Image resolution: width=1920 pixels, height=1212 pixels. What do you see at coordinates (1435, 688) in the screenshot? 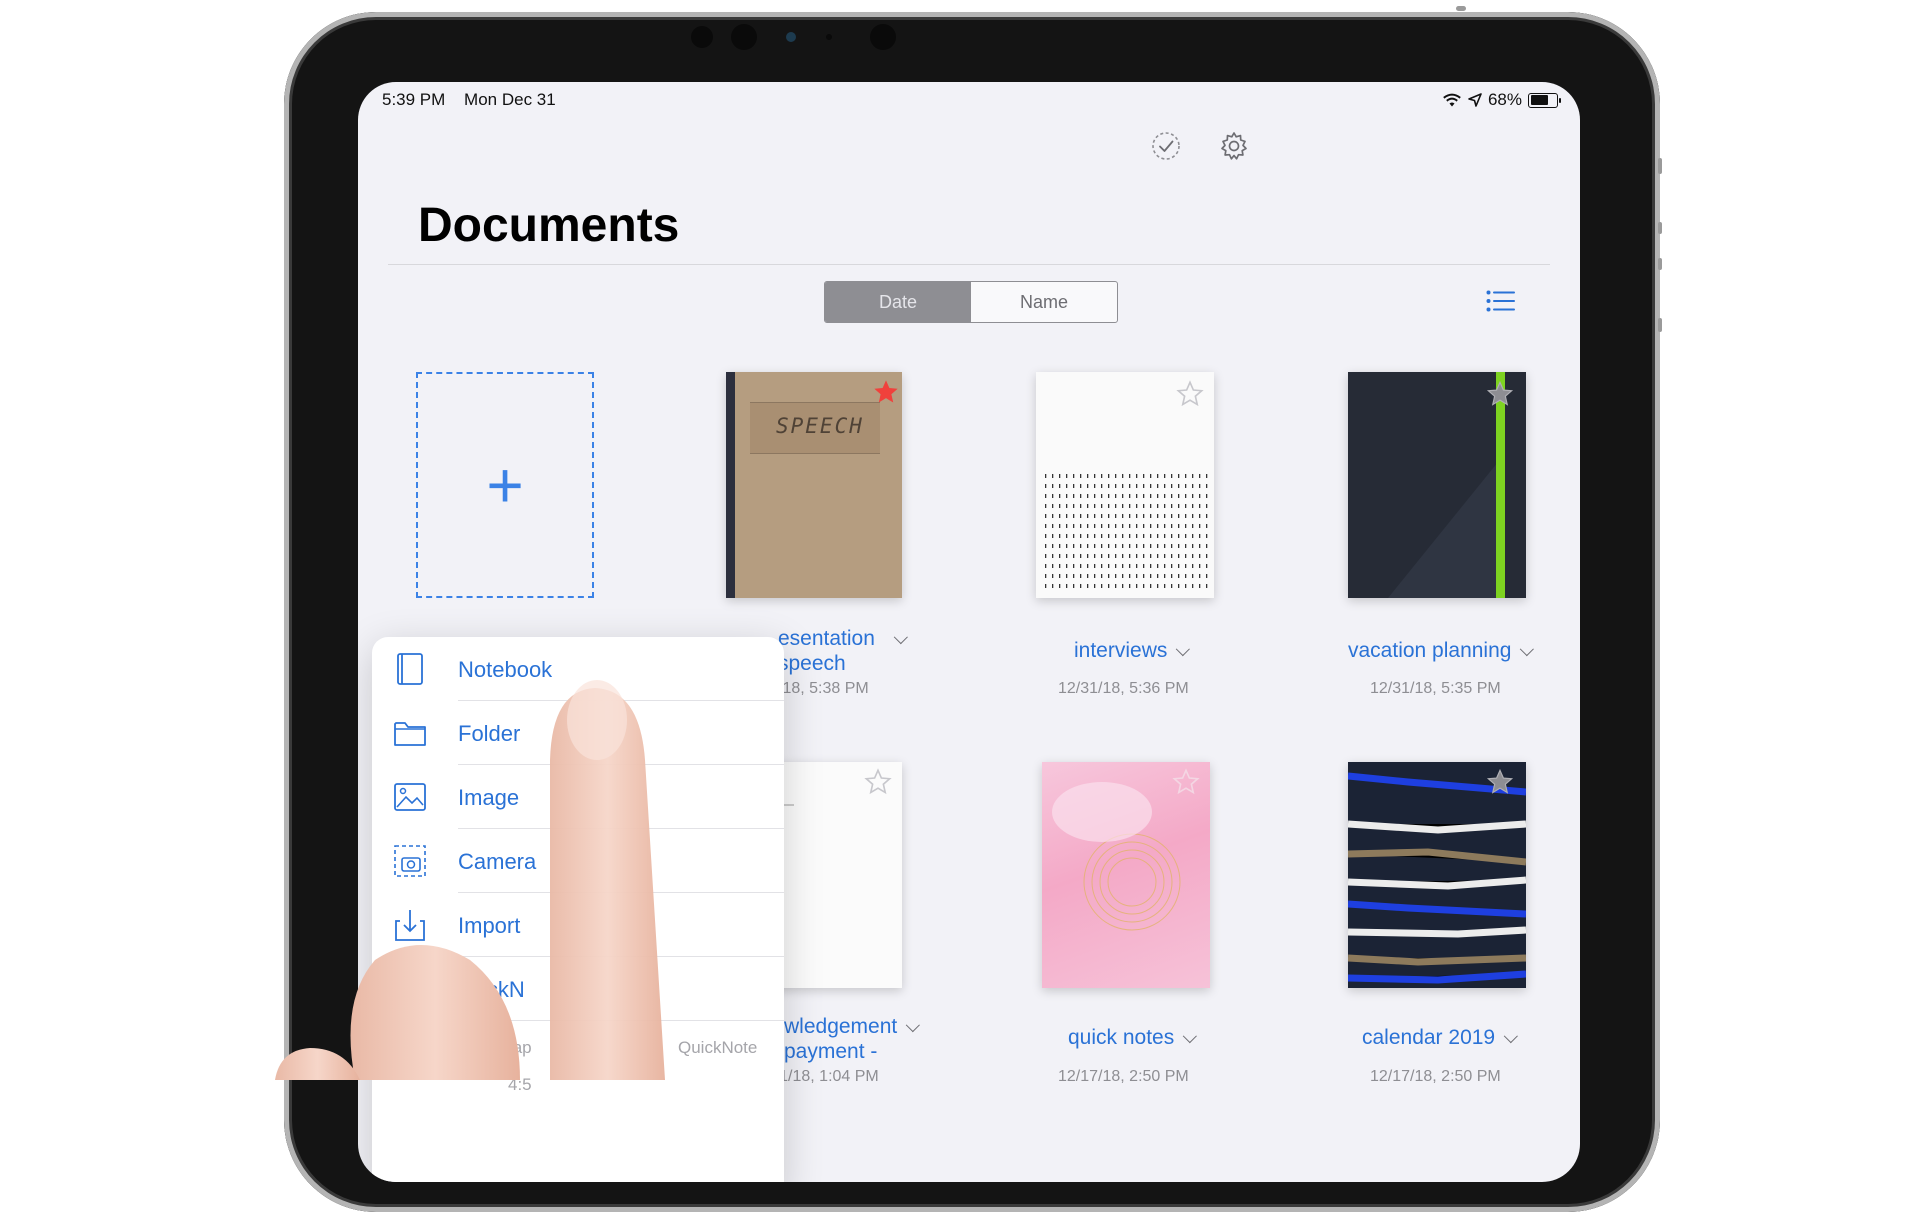
I see `document-date: 12/31/18, 5:35 PM` at bounding box center [1435, 688].